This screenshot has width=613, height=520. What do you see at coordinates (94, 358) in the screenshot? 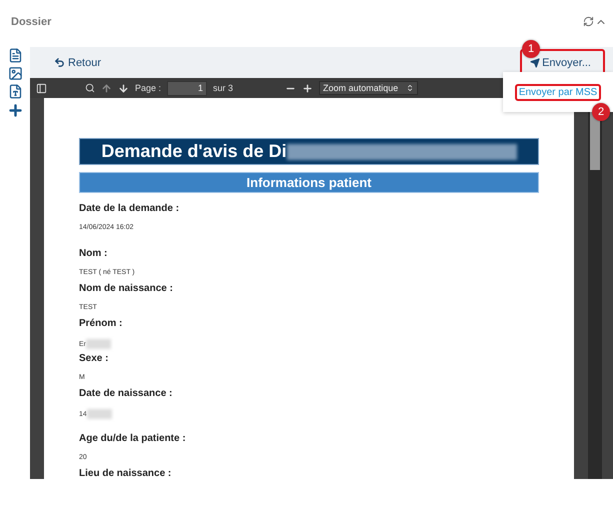
I see `field-label: Sexe :` at bounding box center [94, 358].